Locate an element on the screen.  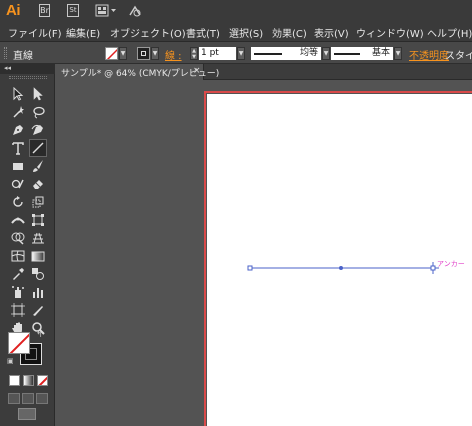
shaper-tool-icon is located at coordinates (18, 184).